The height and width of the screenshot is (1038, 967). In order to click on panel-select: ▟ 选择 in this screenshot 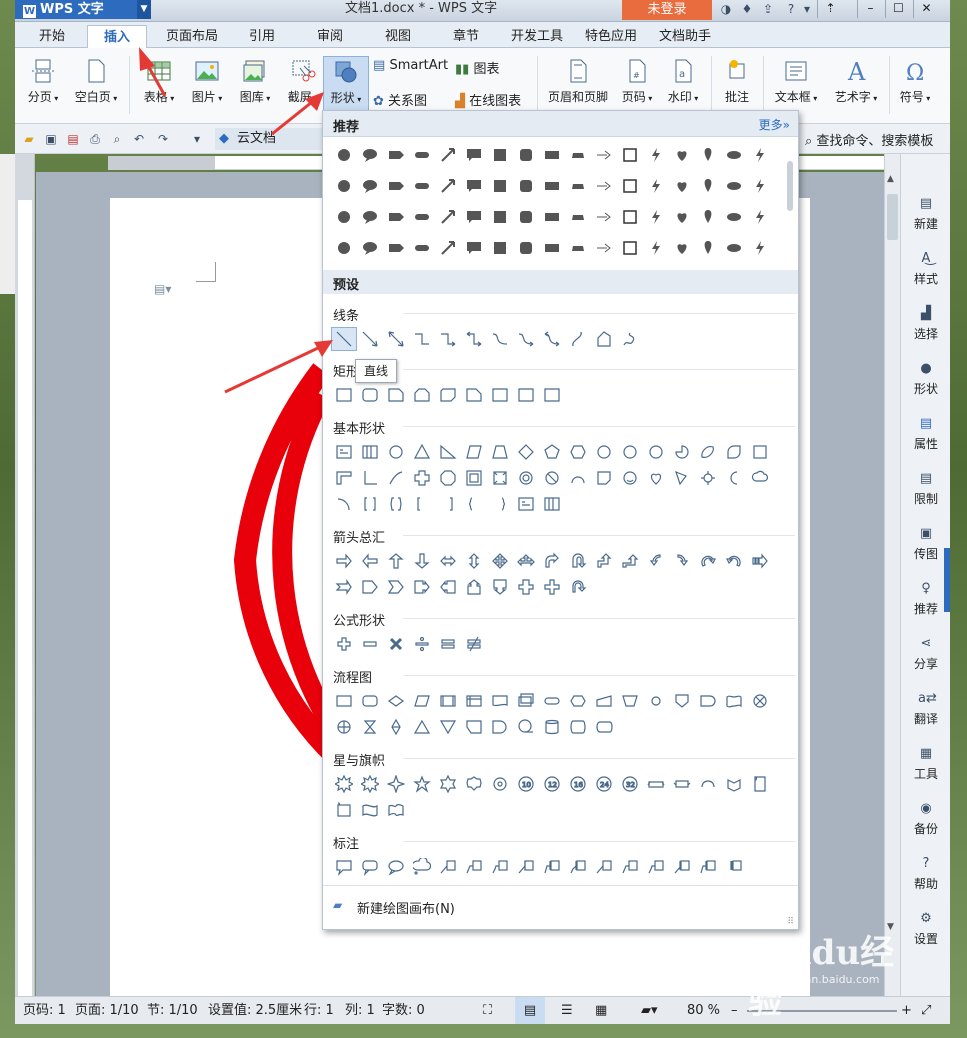, I will do `click(926, 324)`.